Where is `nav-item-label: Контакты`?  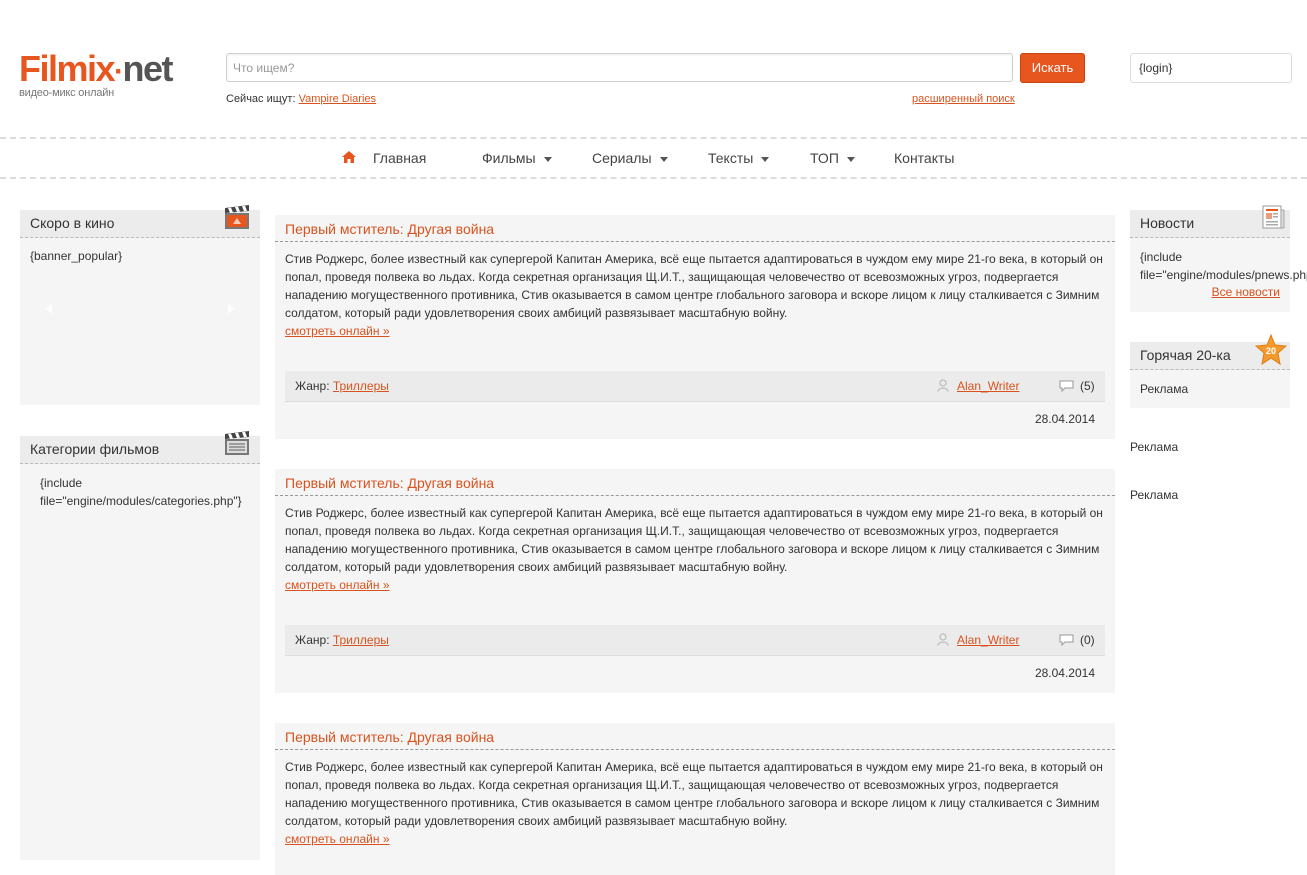 nav-item-label: Контакты is located at coordinates (924, 158).